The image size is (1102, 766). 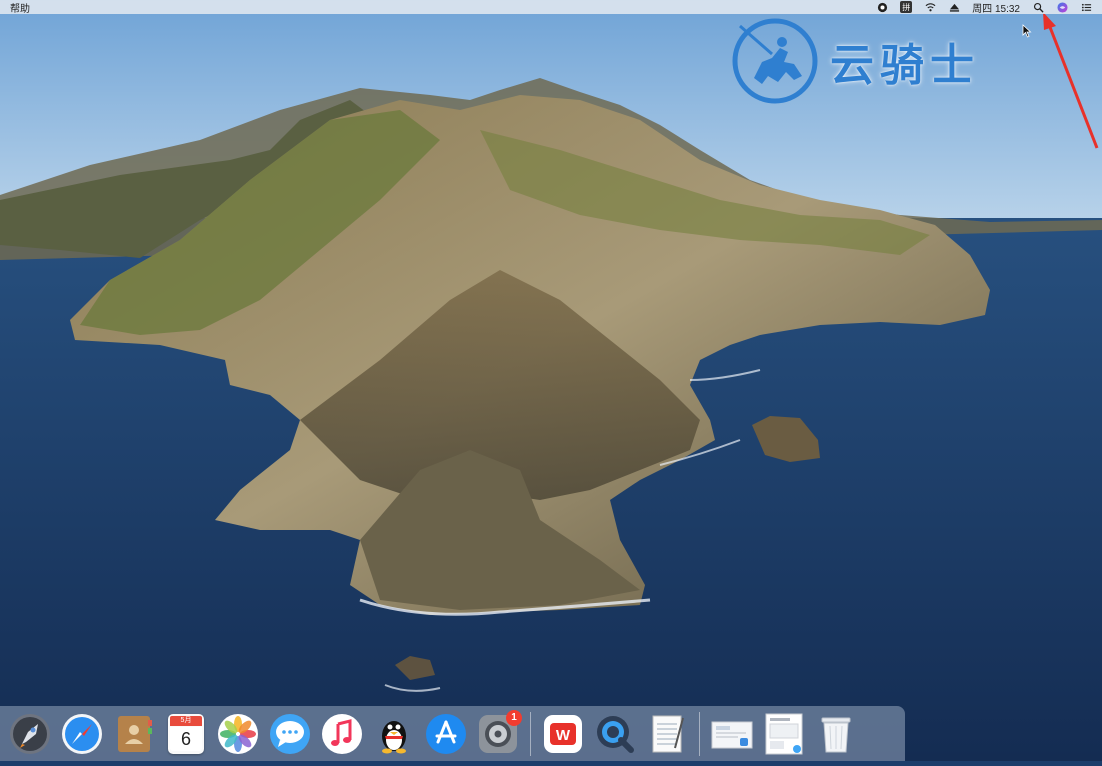 I want to click on trash-icon, so click(x=836, y=734).